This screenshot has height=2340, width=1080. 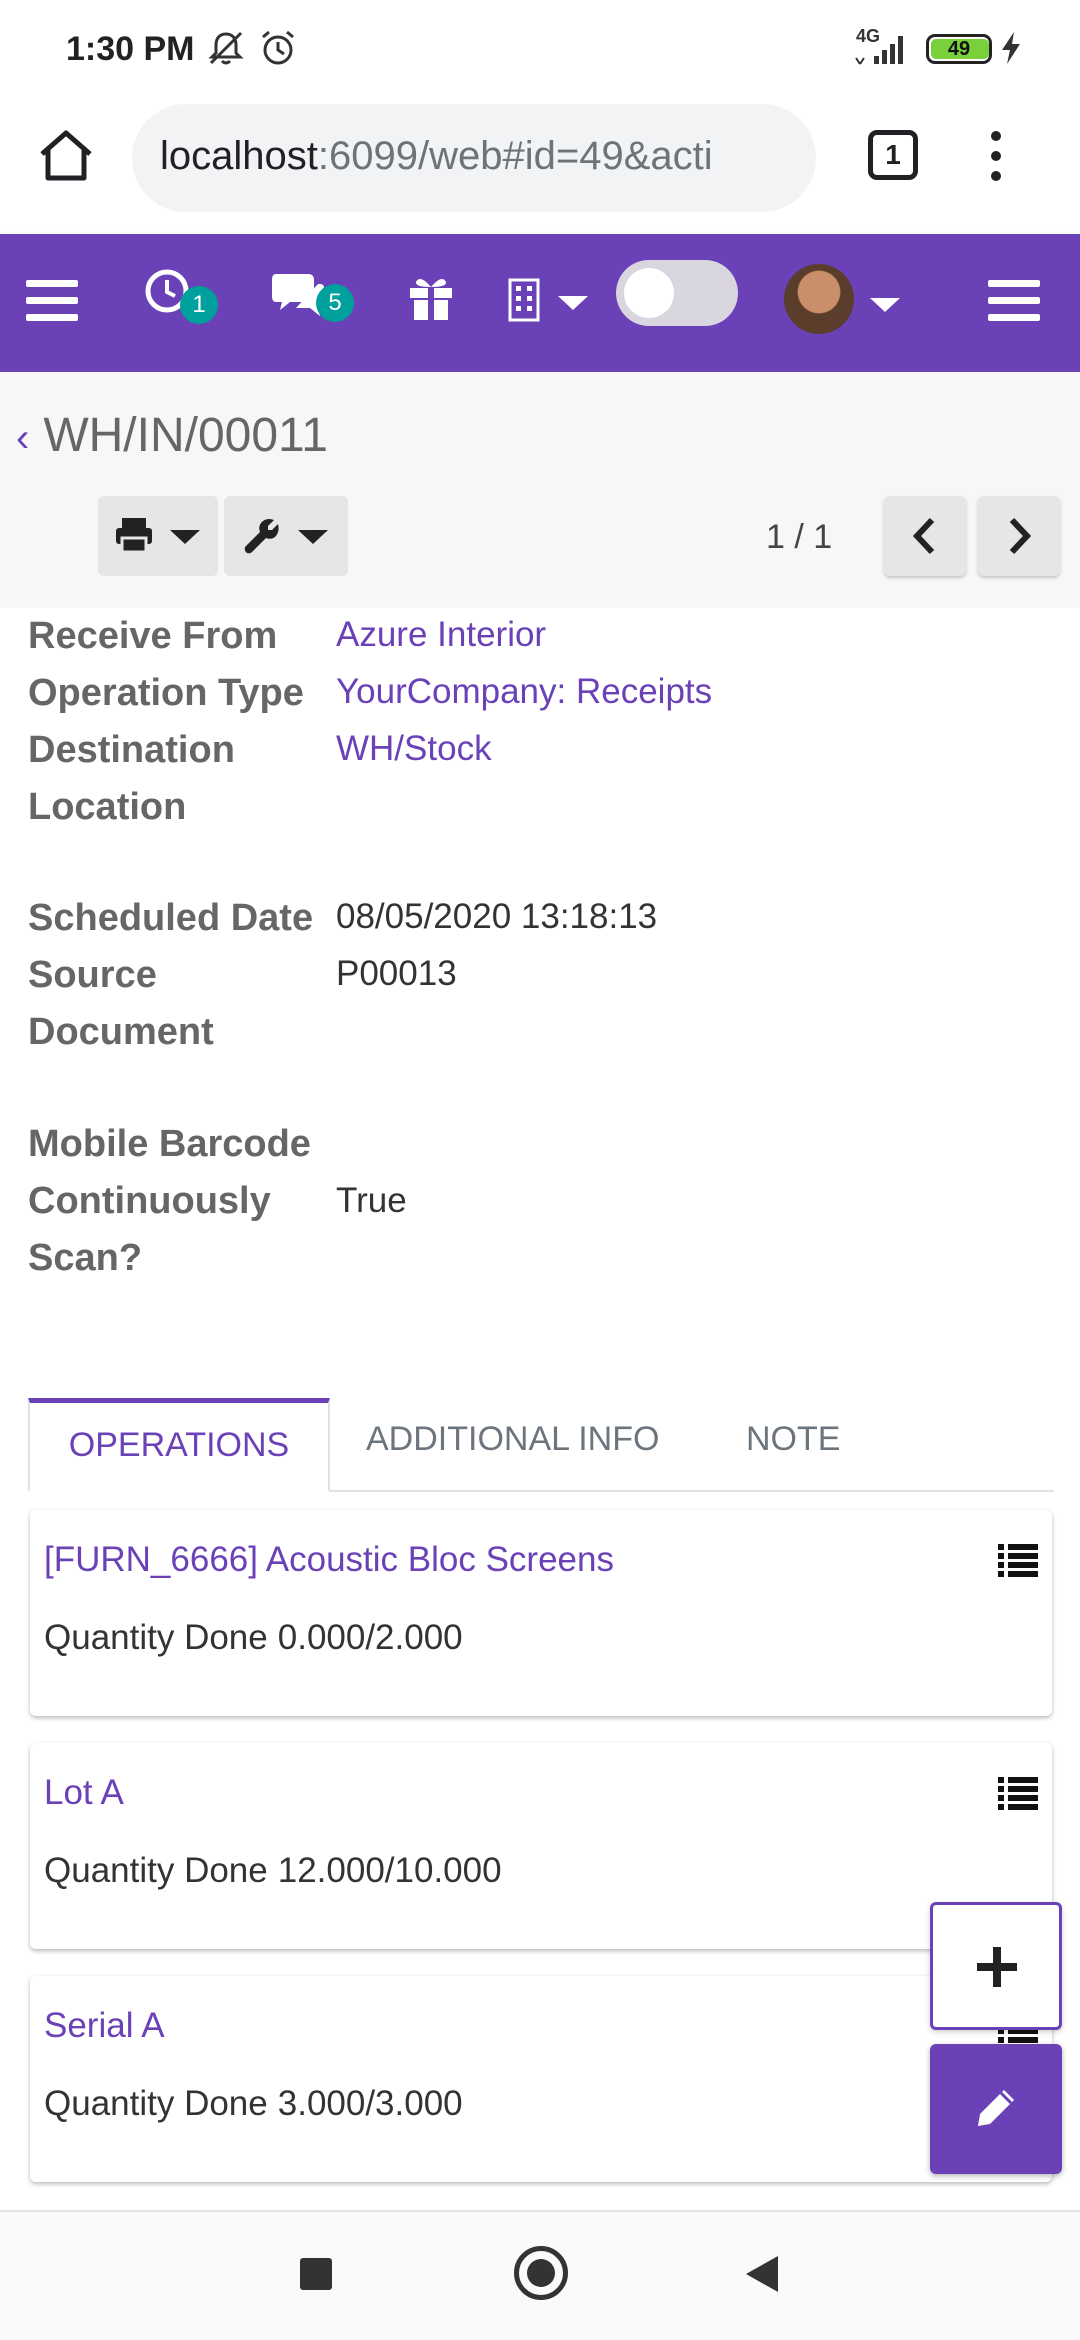 I want to click on destination-location-label: Destination Location, so click(x=173, y=779).